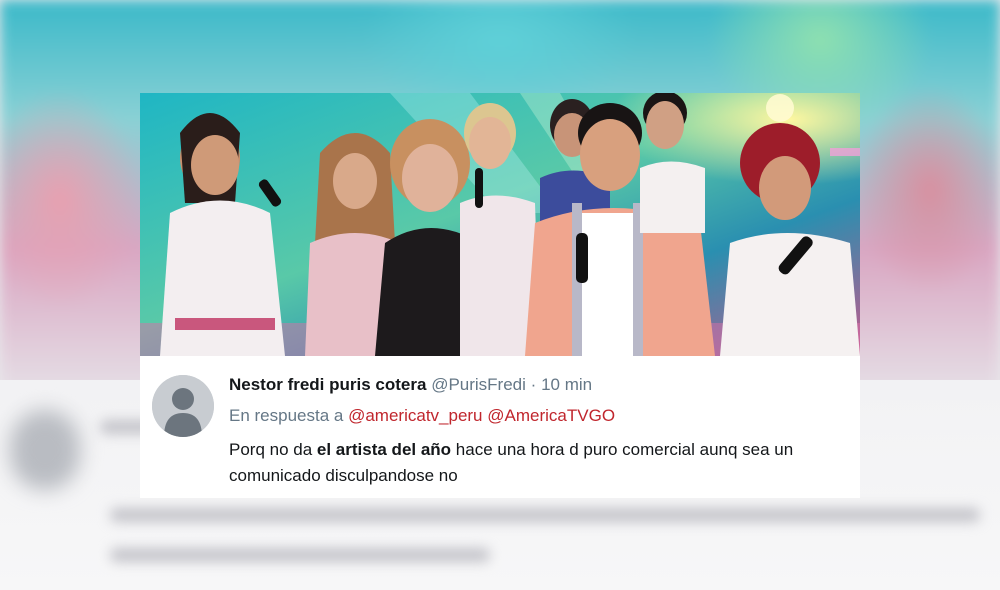 The width and height of the screenshot is (1000, 590). Describe the element at coordinates (286, 415) in the screenshot. I see `reply-prefix: En respuesta a` at that location.